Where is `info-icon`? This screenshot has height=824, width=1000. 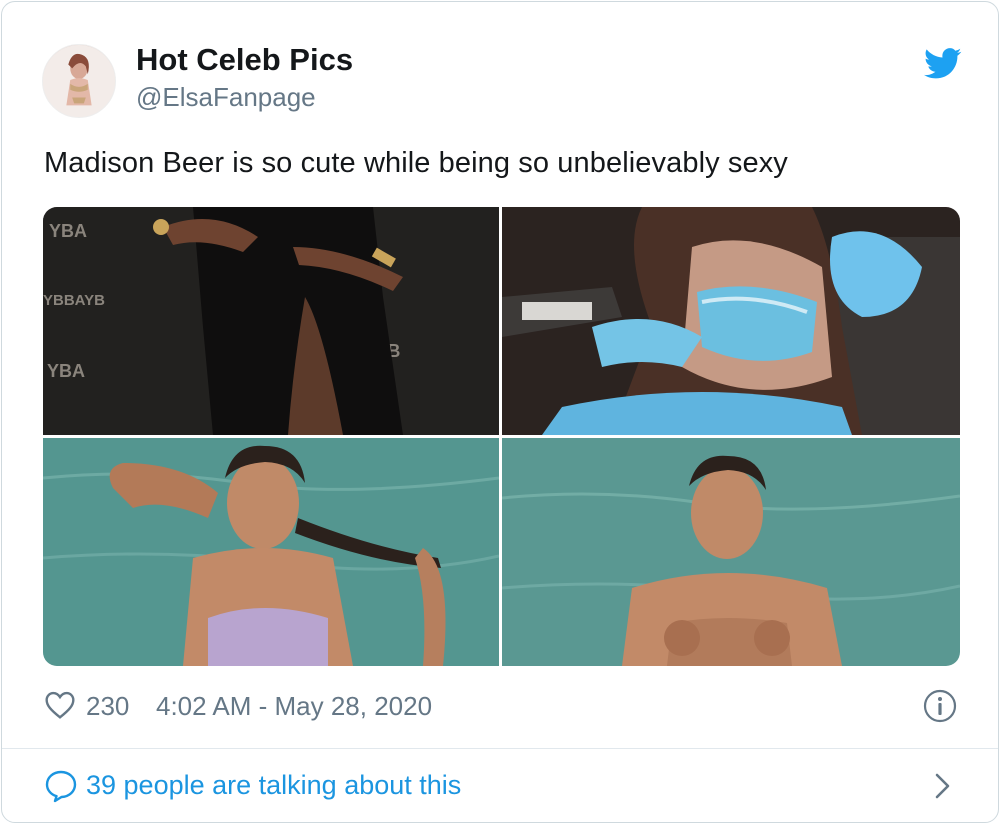 info-icon is located at coordinates (940, 706).